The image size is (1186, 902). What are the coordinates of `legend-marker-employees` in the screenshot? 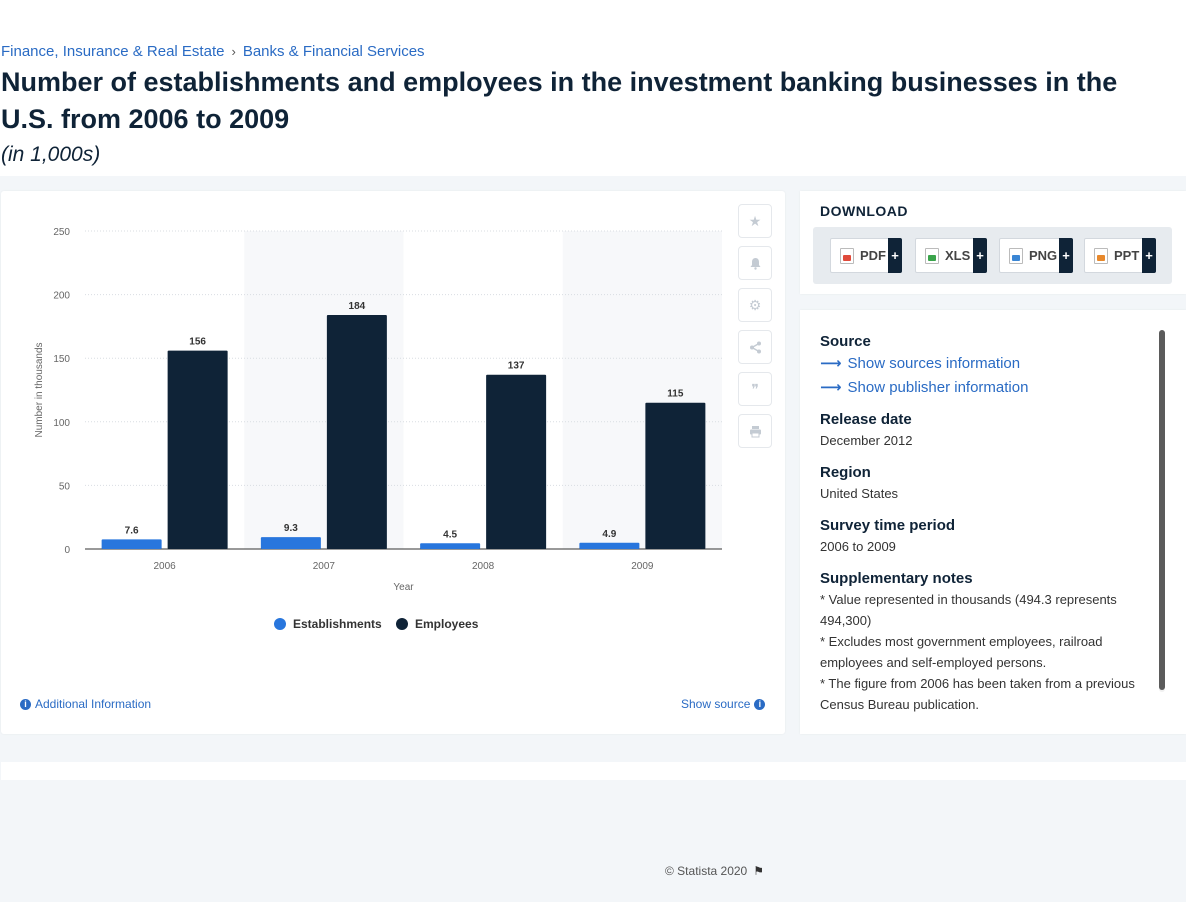 It's located at (402, 624).